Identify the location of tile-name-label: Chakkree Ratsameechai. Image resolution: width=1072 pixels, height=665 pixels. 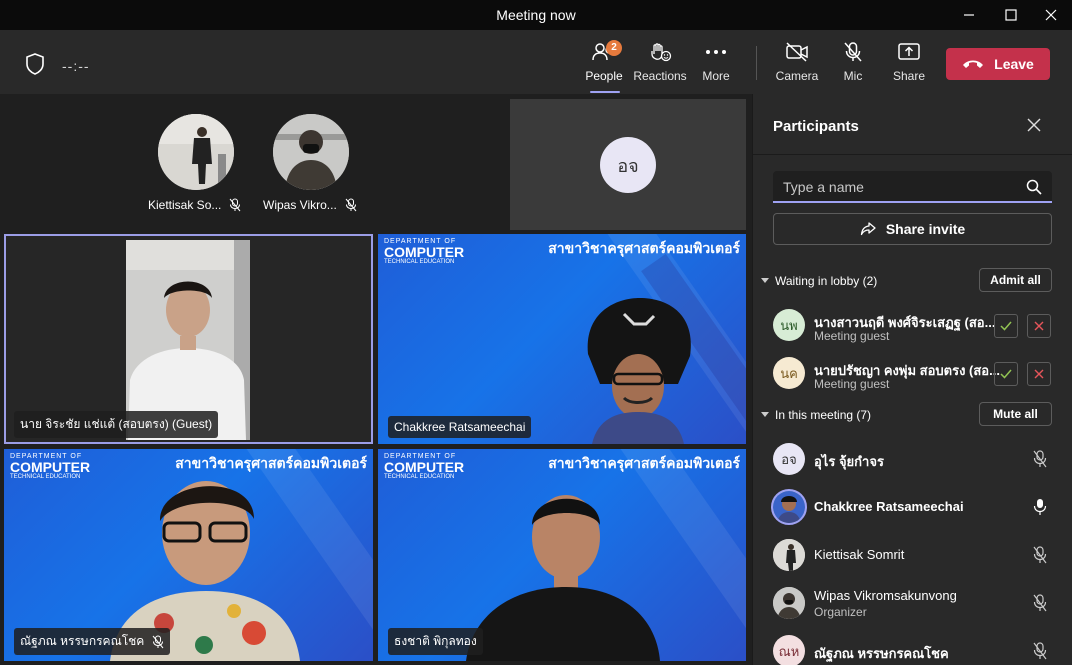
(460, 427).